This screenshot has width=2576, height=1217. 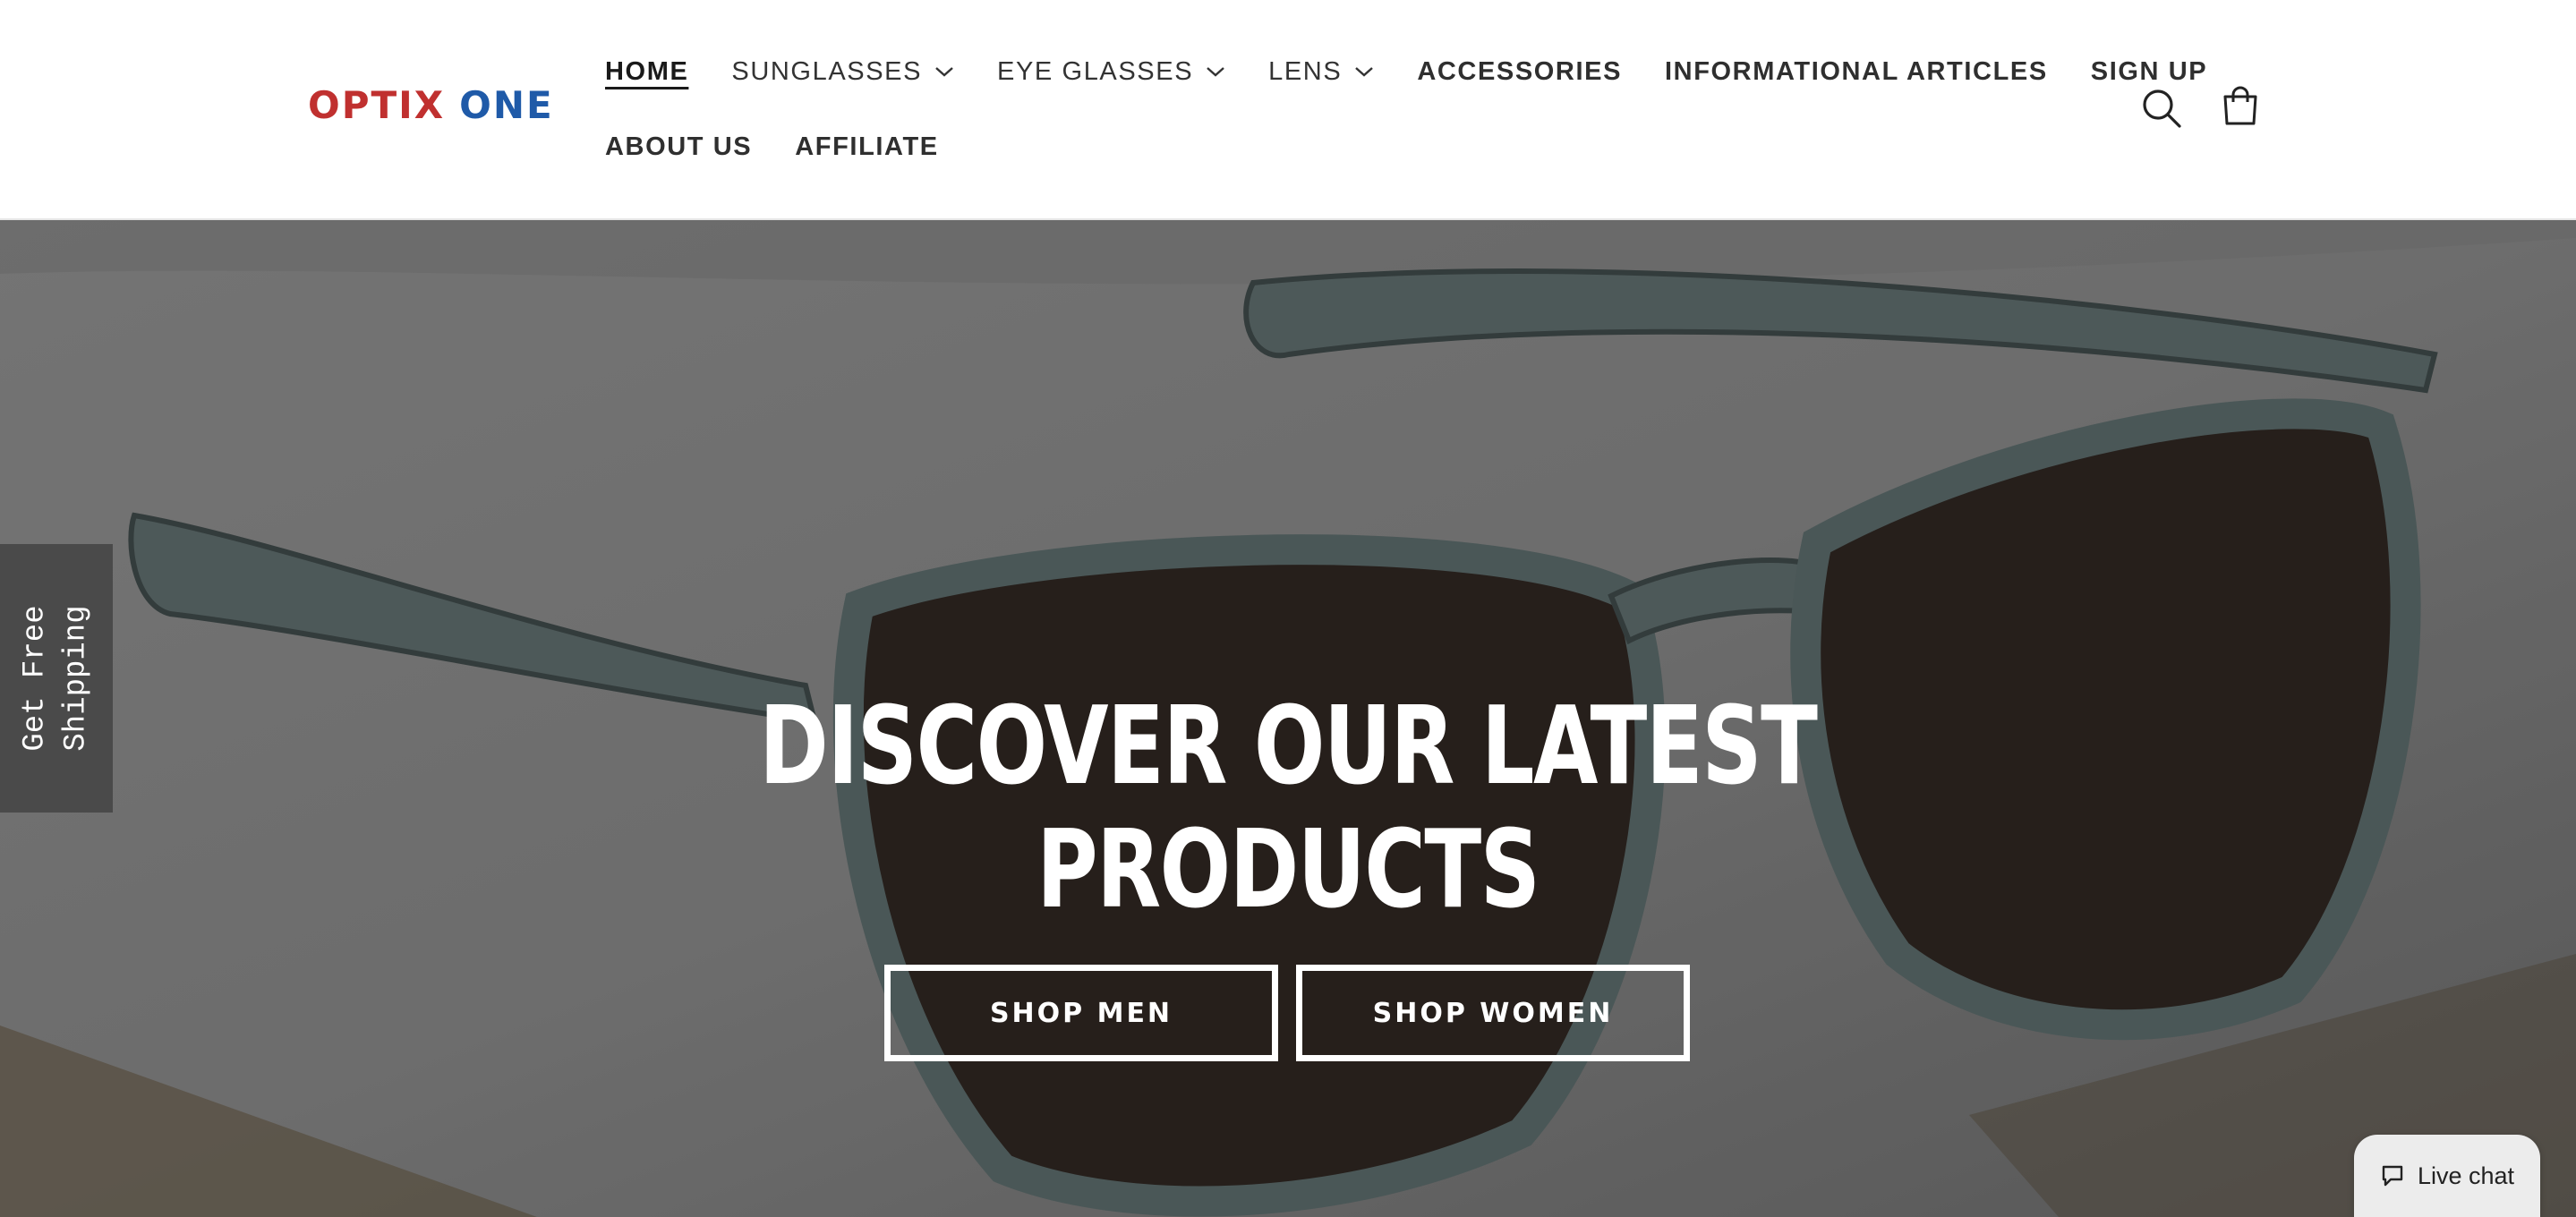 I want to click on free-shipping-tab: Get Free Shipping, so click(x=56, y=678).